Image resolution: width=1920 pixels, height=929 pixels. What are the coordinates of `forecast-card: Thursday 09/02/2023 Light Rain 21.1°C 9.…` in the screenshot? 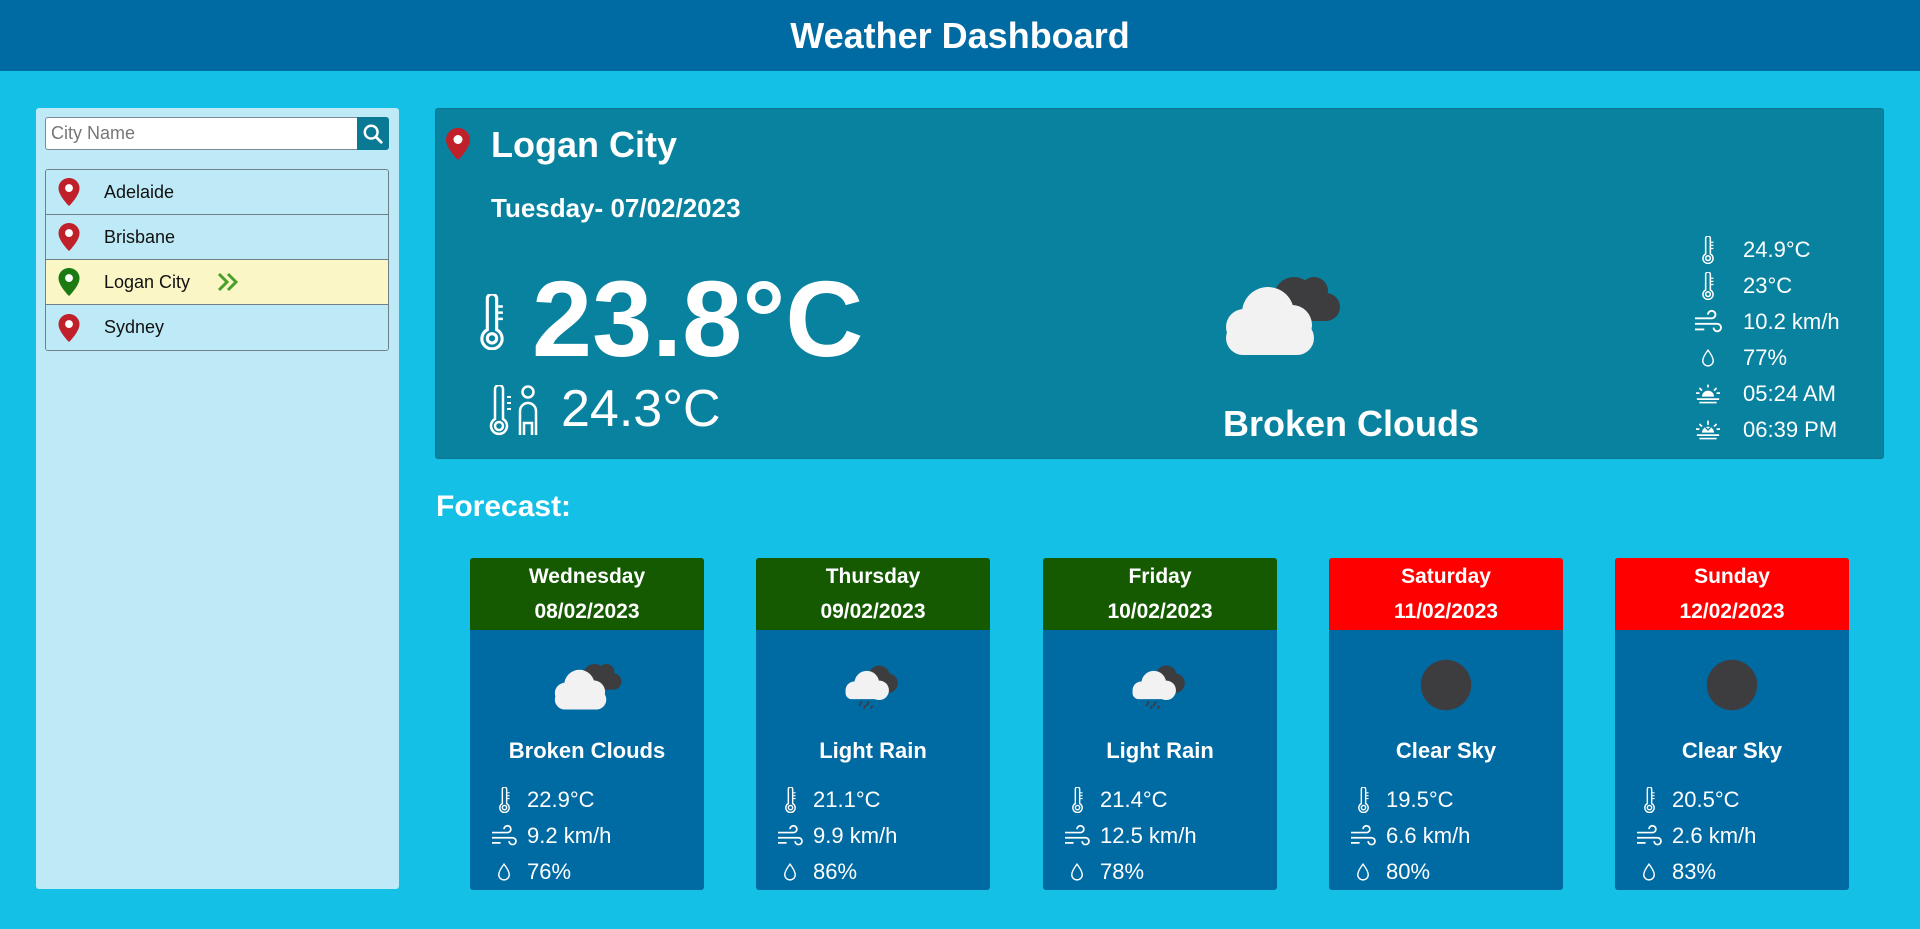 It's located at (873, 724).